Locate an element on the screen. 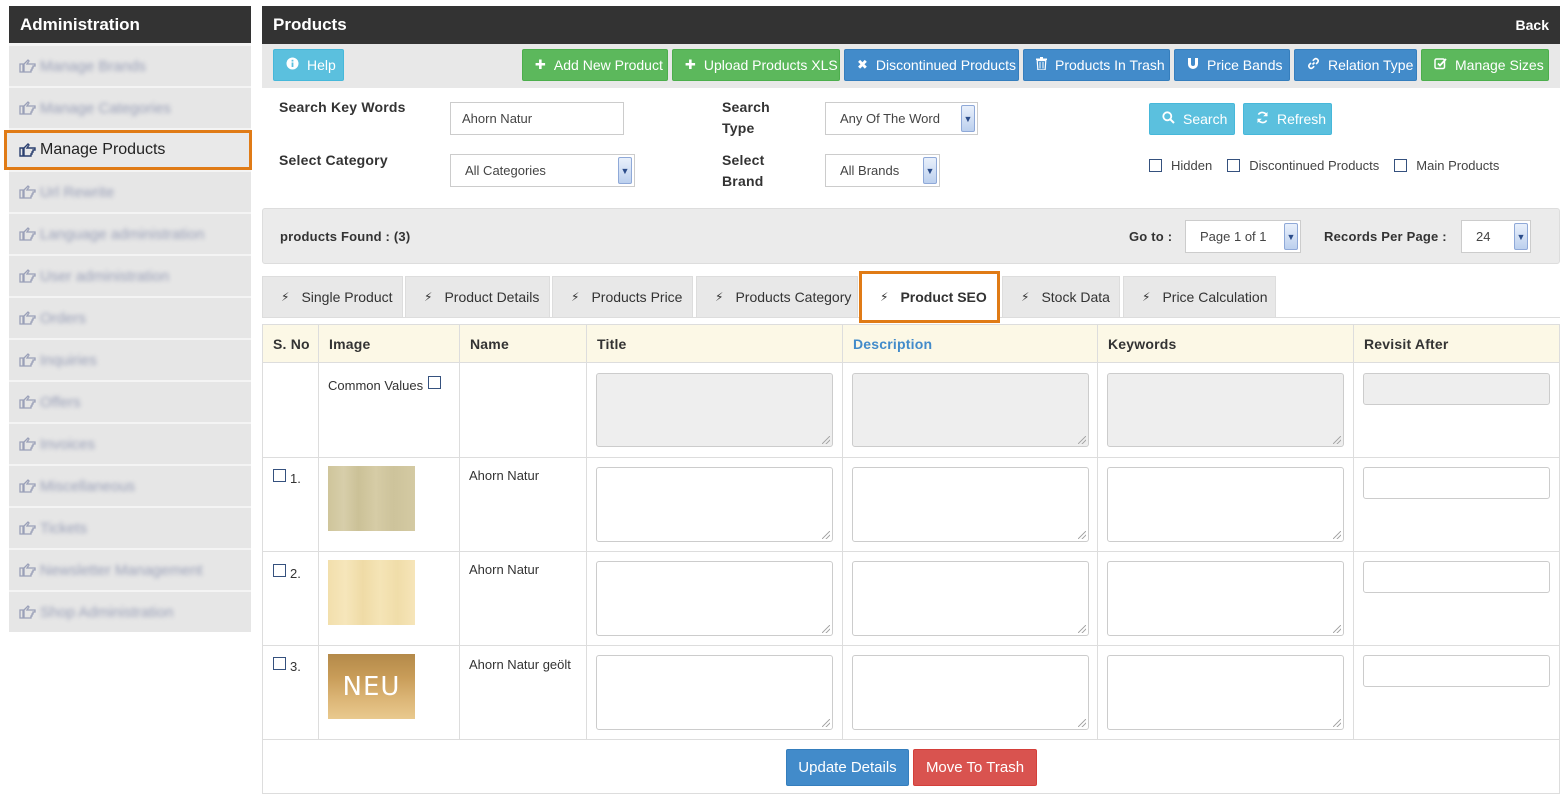 This screenshot has height=799, width=1565. help-button-label: Help is located at coordinates (321, 65).